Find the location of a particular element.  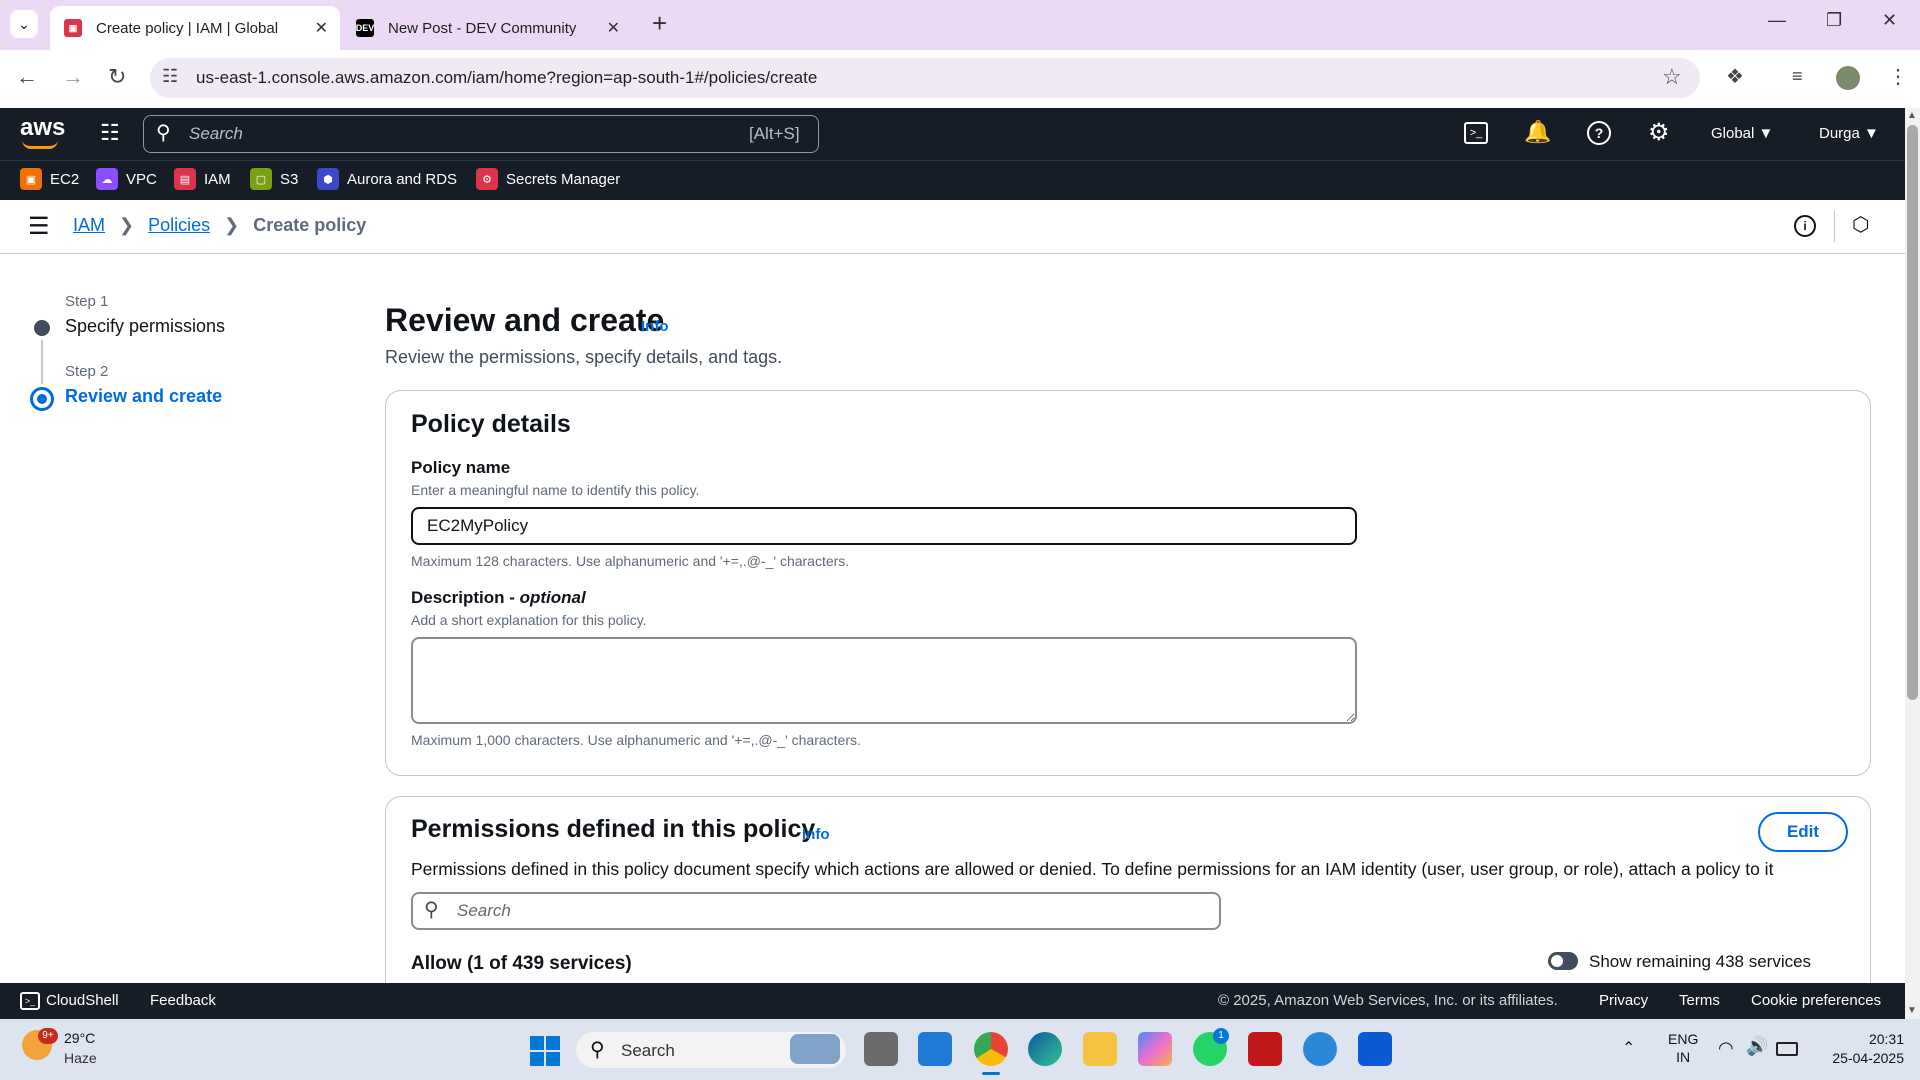

permissions-info-link: Info is located at coordinates (816, 834).